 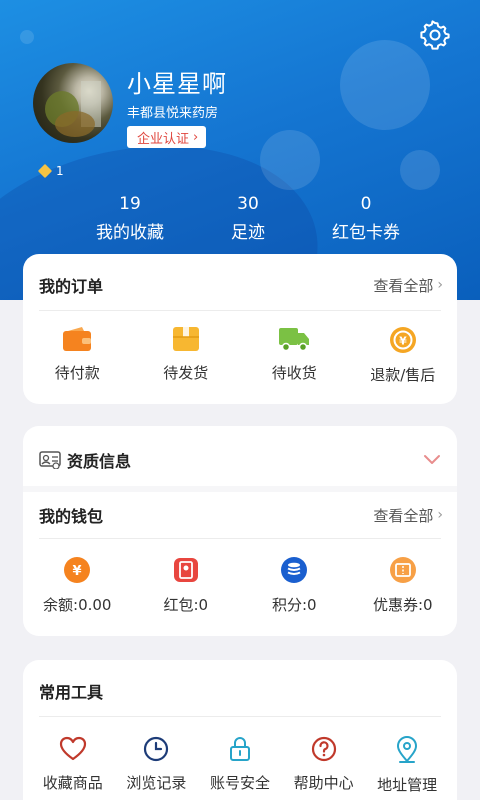 What do you see at coordinates (186, 585) in the screenshot?
I see `wallet-red-packet: 红包:0` at bounding box center [186, 585].